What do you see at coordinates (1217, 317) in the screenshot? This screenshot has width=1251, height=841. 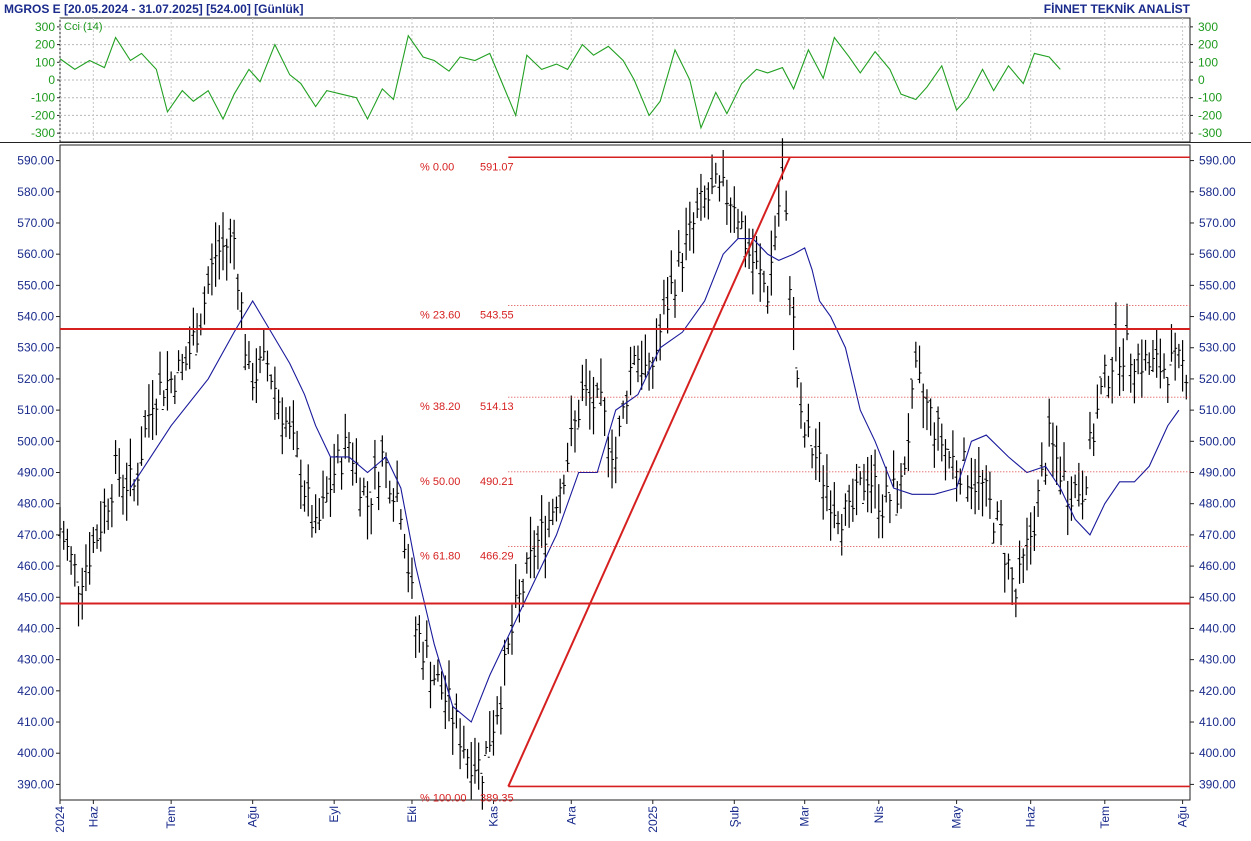 I see `price-tick-label-right: 540.00` at bounding box center [1217, 317].